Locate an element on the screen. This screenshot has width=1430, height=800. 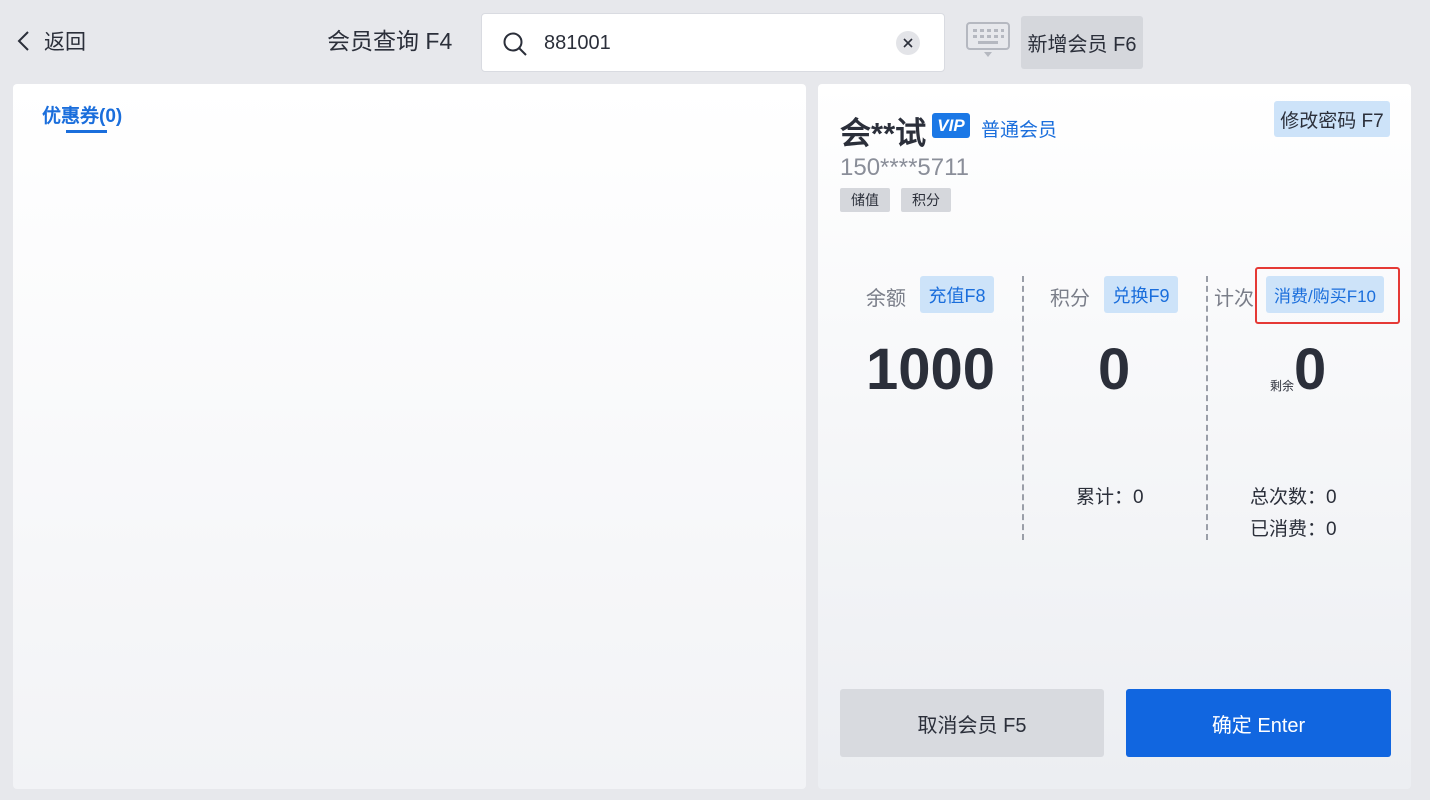
remaining-label: 剩余 is located at coordinates (1282, 386).